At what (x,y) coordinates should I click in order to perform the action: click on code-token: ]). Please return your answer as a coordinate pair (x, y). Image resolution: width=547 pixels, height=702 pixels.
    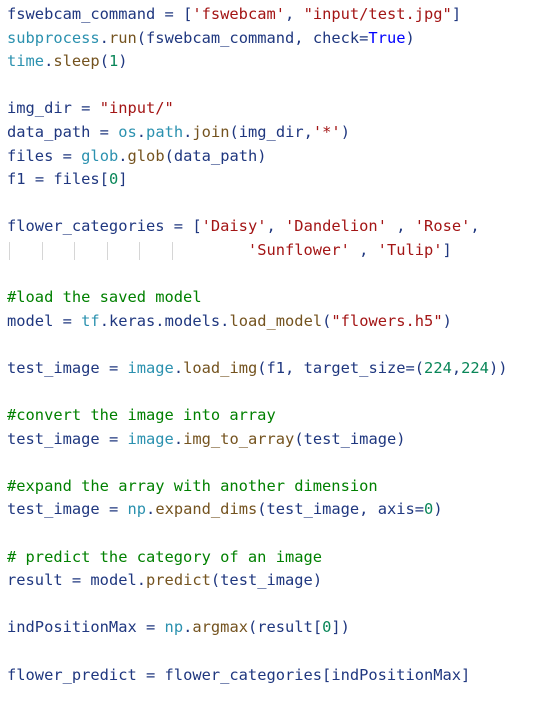
    Looking at the image, I should click on (340, 627).